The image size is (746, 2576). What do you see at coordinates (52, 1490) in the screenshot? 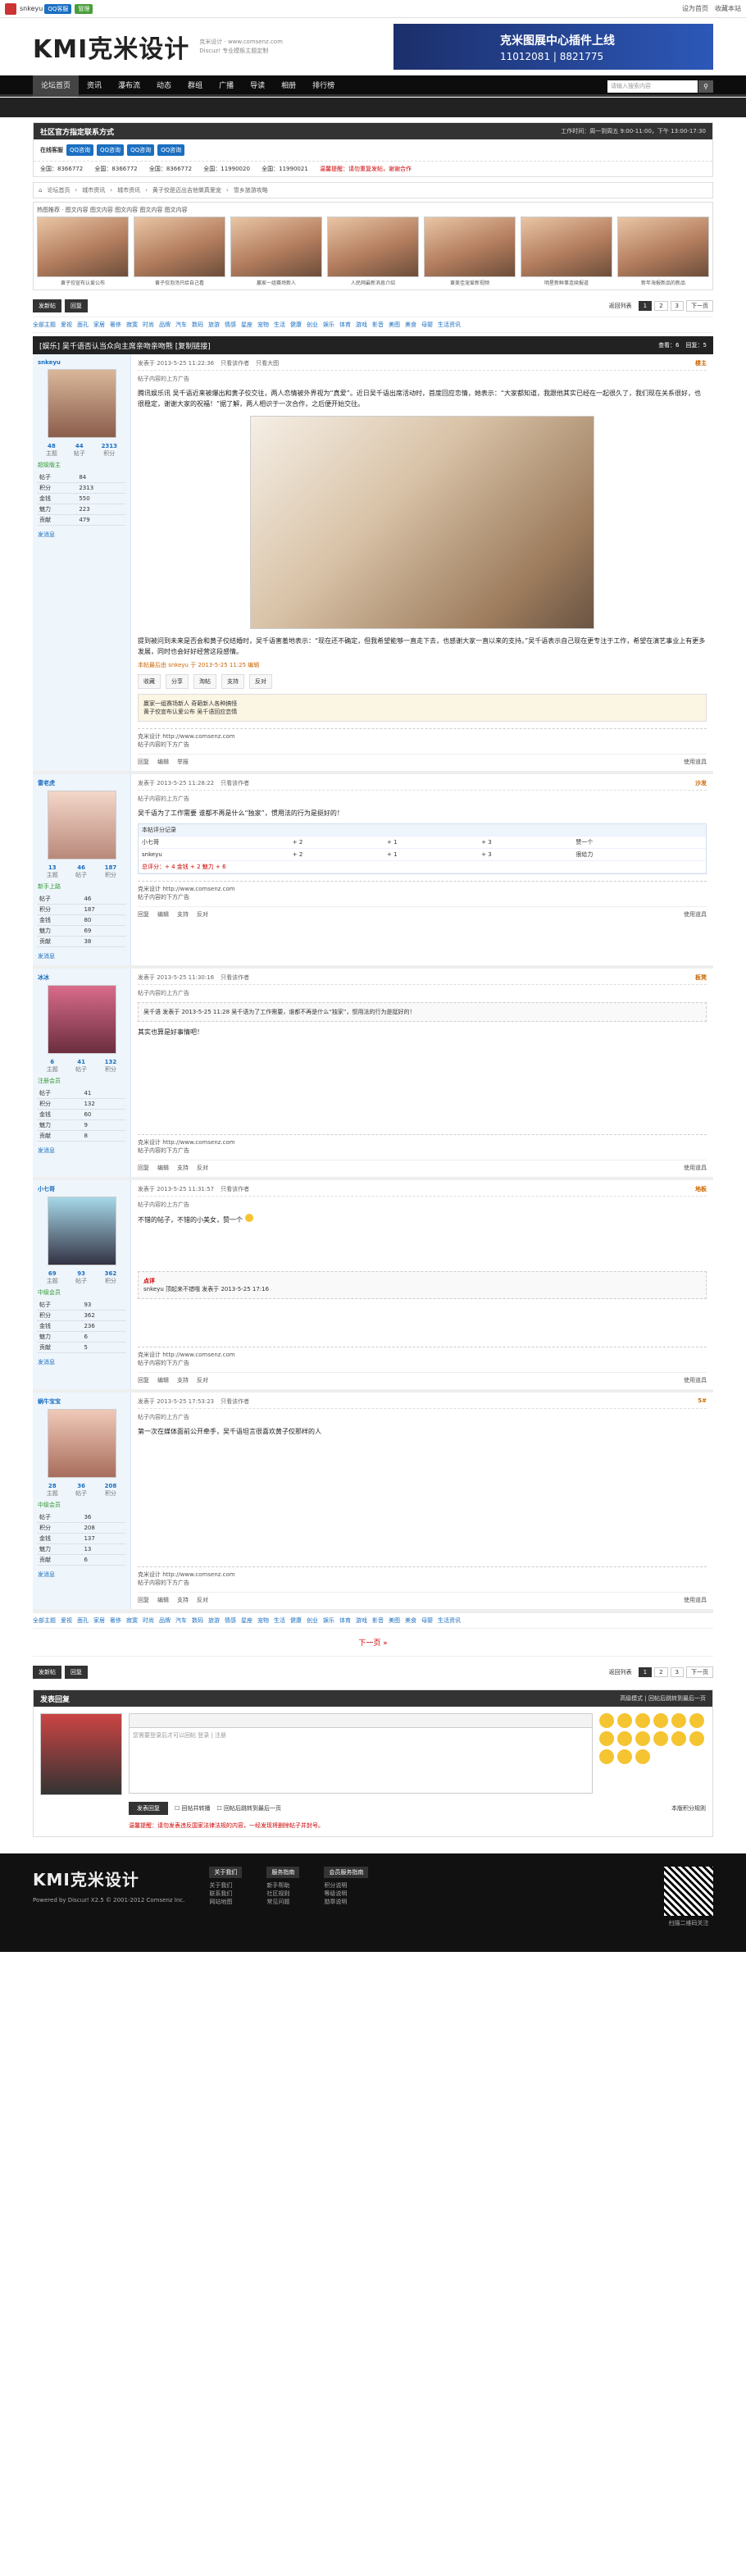
I see `stat-threads: 28 主题` at bounding box center [52, 1490].